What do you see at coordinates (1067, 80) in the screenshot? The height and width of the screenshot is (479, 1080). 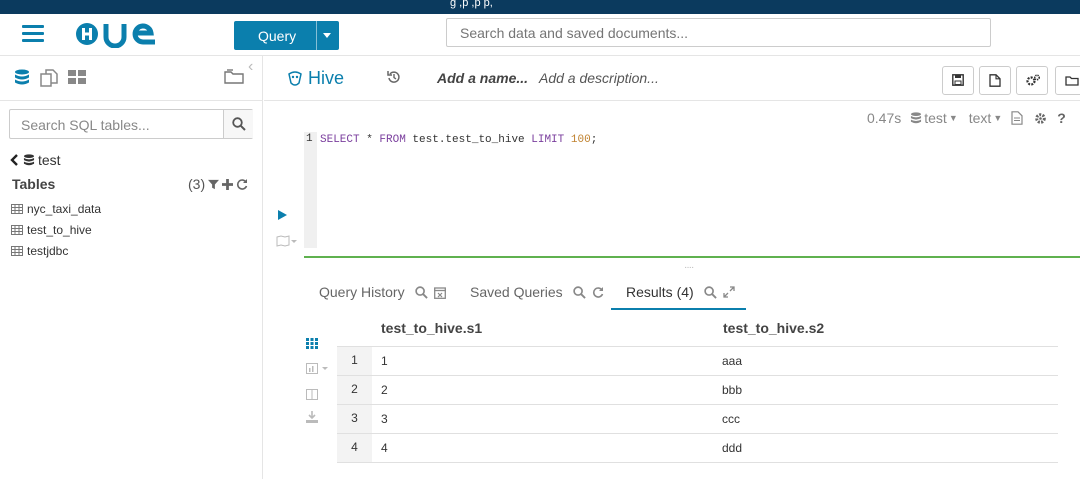 I see `open-folder-button` at bounding box center [1067, 80].